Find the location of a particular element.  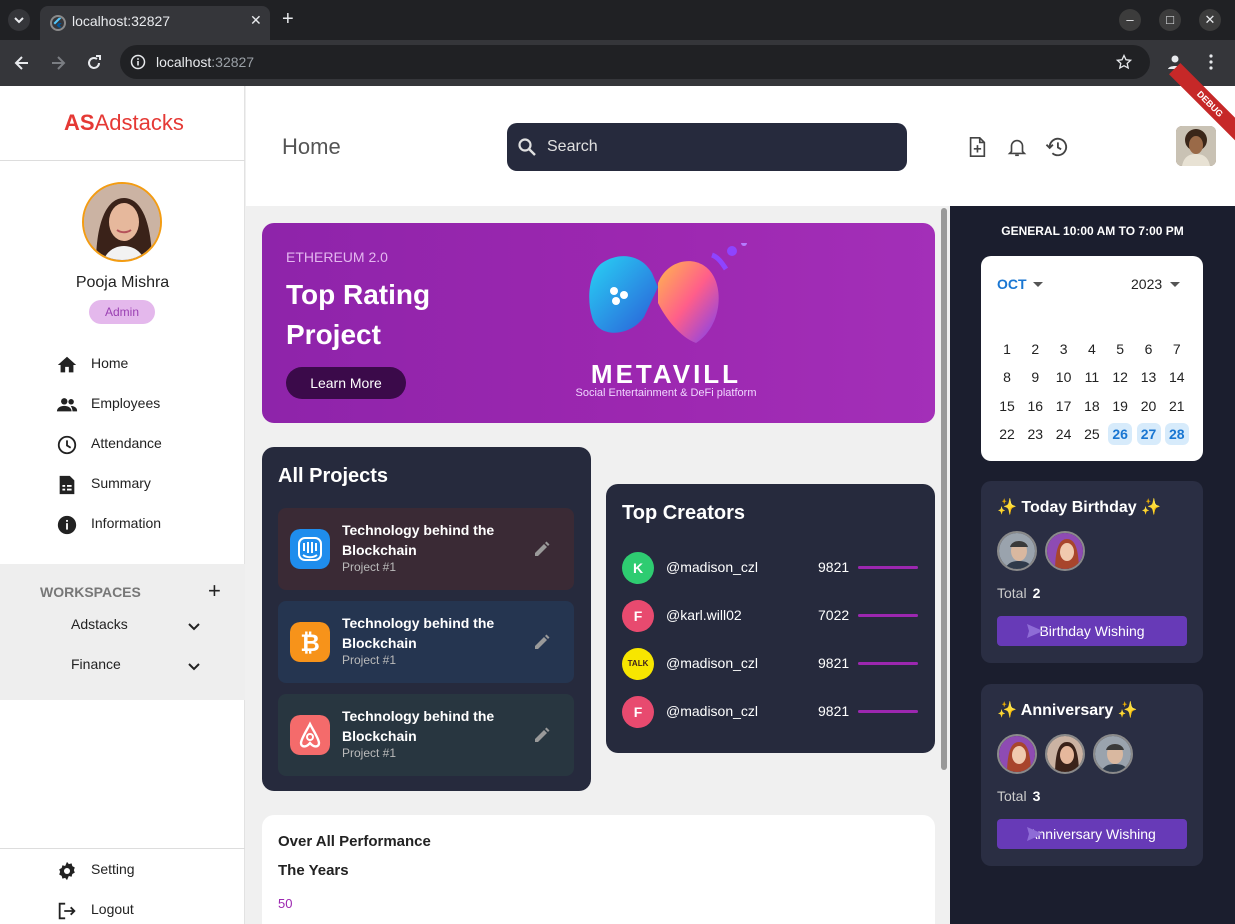

calendar-day: 21 is located at coordinates (1177, 406).